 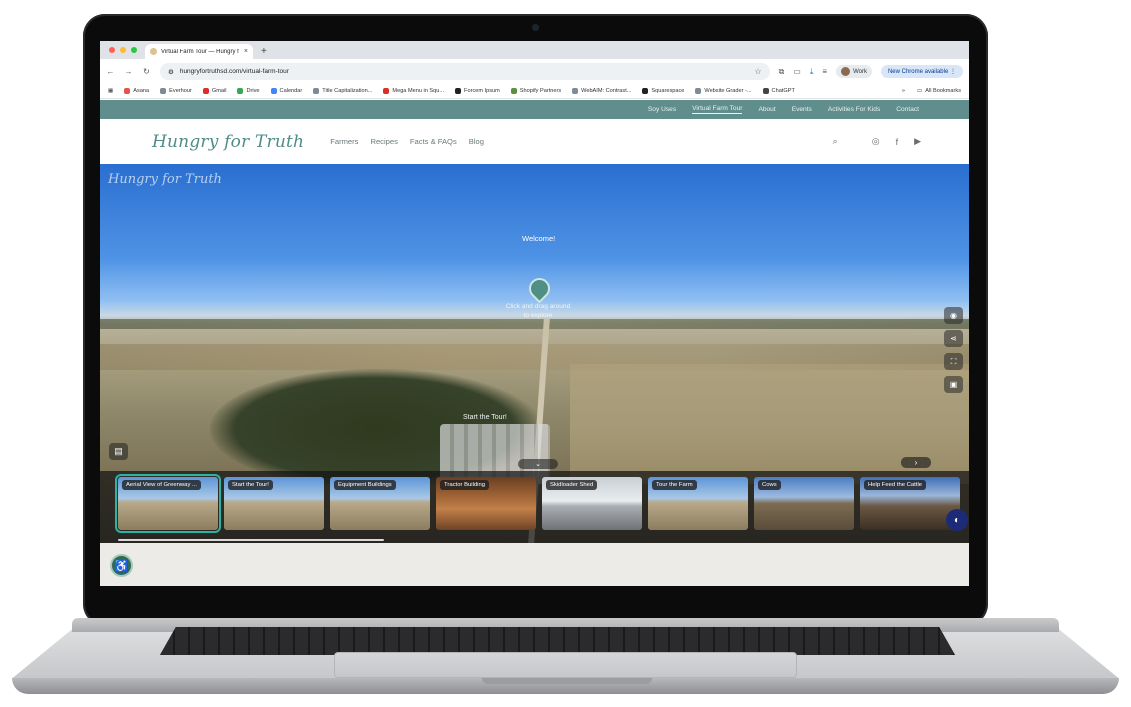 I want to click on bookmark-item: Shopify Partners, so click(x=536, y=91).